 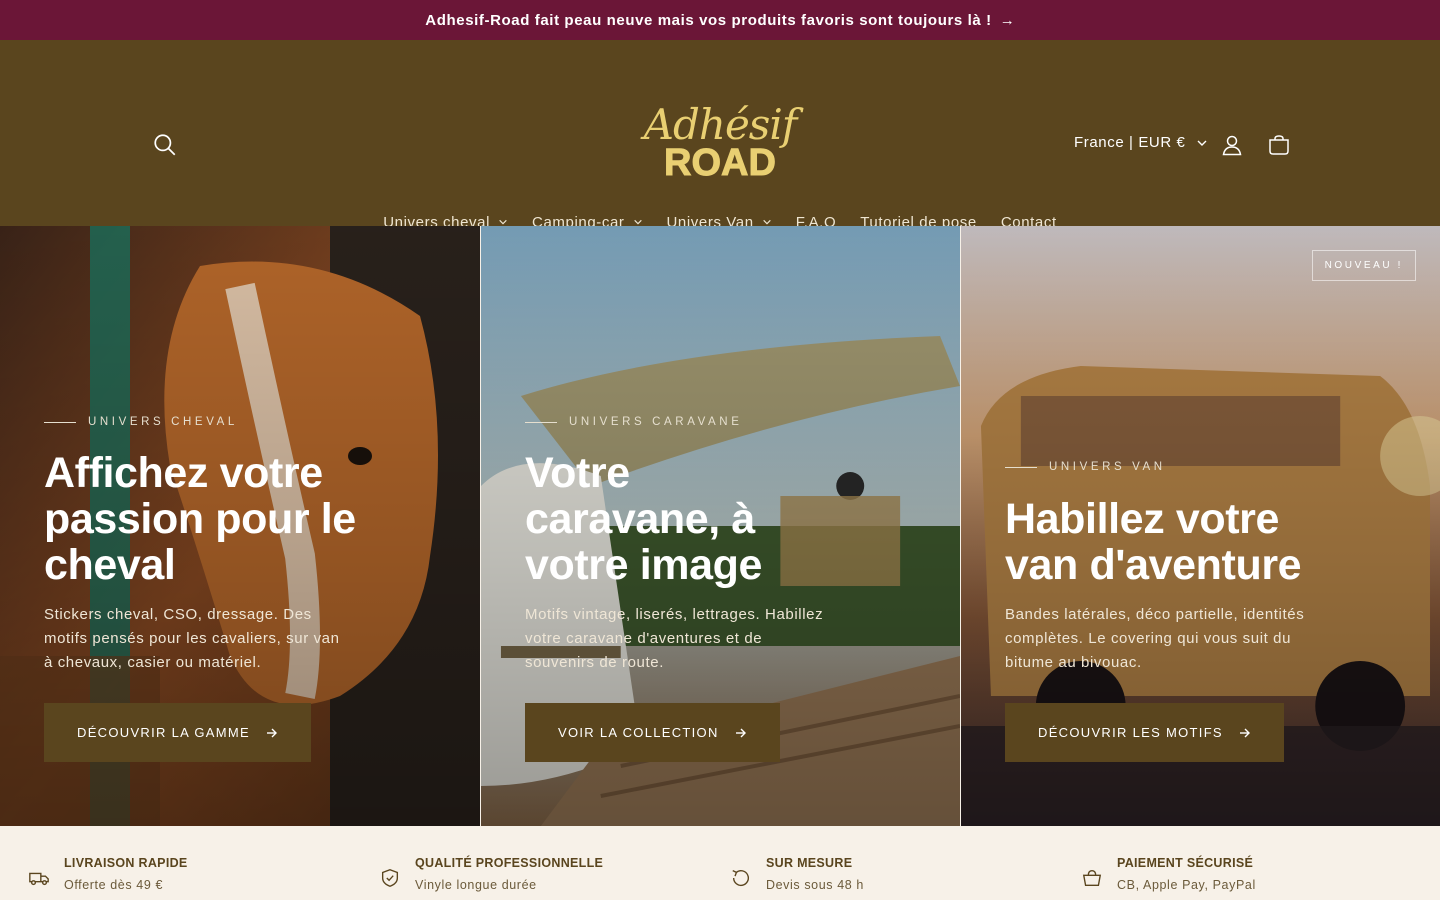 What do you see at coordinates (1107, 467) in the screenshot?
I see `eyebrow-text: UNIVERS VAN` at bounding box center [1107, 467].